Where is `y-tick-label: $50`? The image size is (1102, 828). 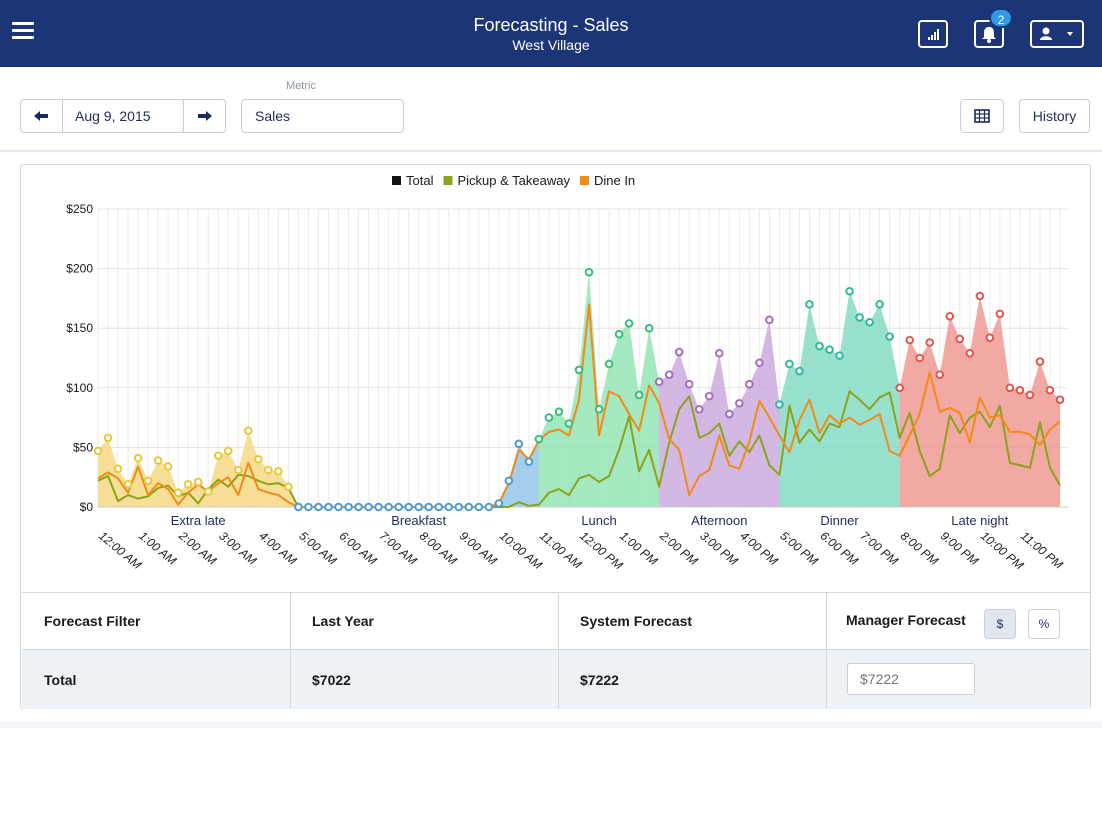 y-tick-label: $50 is located at coordinates (83, 447).